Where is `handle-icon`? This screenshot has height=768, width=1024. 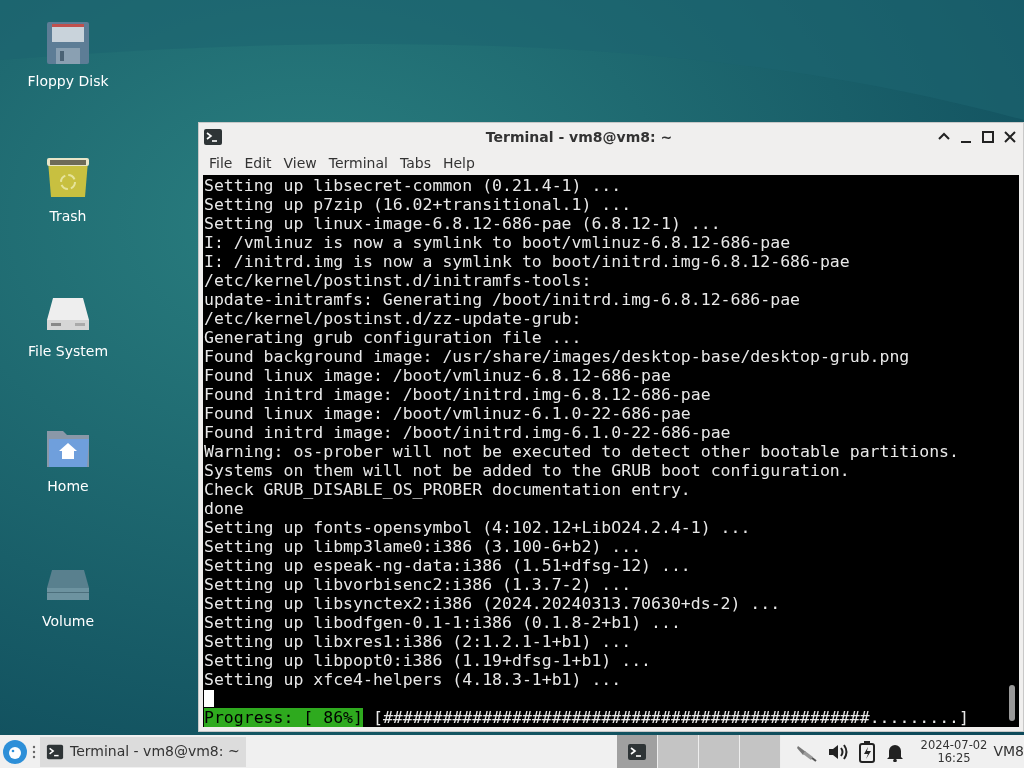 handle-icon is located at coordinates (34, 751).